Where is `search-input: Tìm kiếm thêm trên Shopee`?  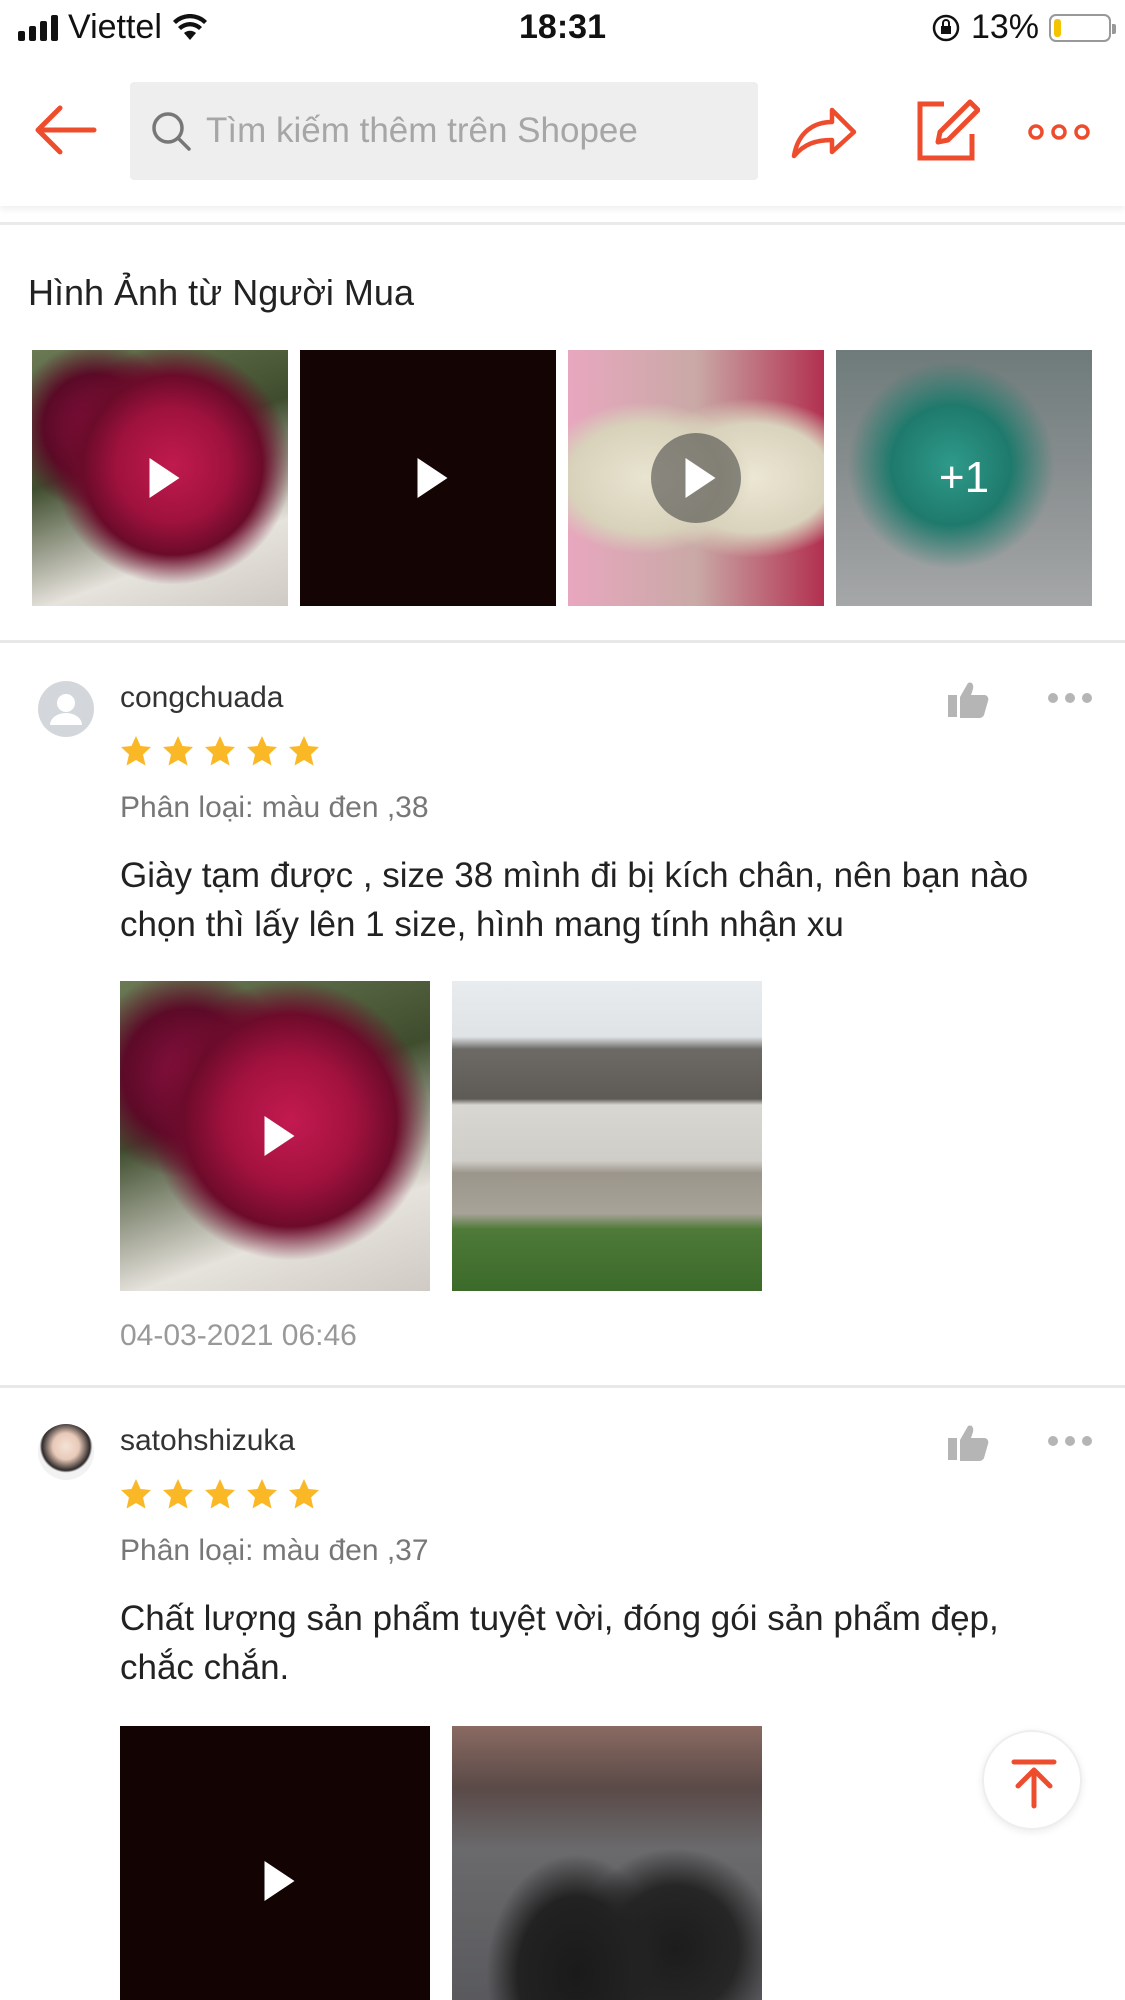 search-input: Tìm kiếm thêm trên Shopee is located at coordinates (444, 131).